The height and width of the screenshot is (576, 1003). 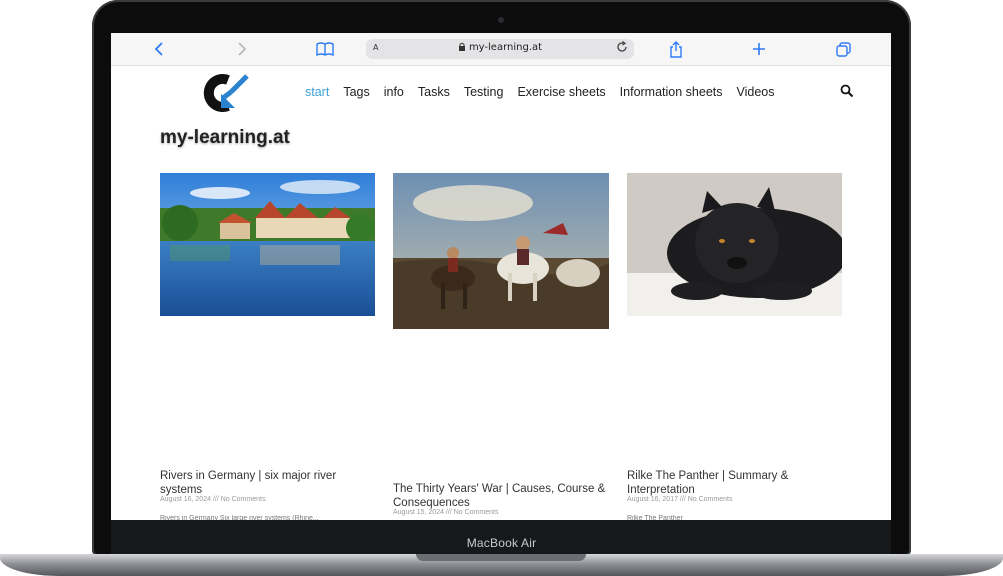 What do you see at coordinates (394, 92) in the screenshot?
I see `nav-info: info` at bounding box center [394, 92].